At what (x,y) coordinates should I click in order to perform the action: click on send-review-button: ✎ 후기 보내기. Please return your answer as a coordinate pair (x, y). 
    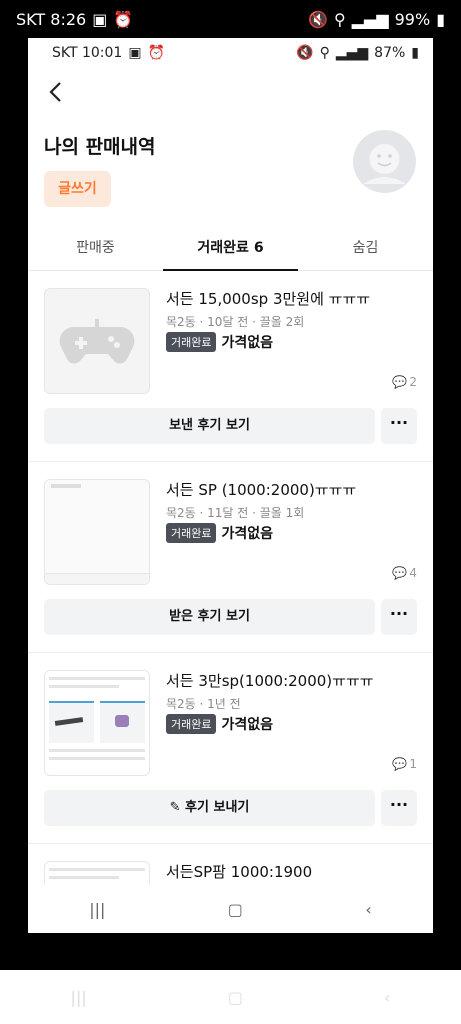
    Looking at the image, I should click on (209, 808).